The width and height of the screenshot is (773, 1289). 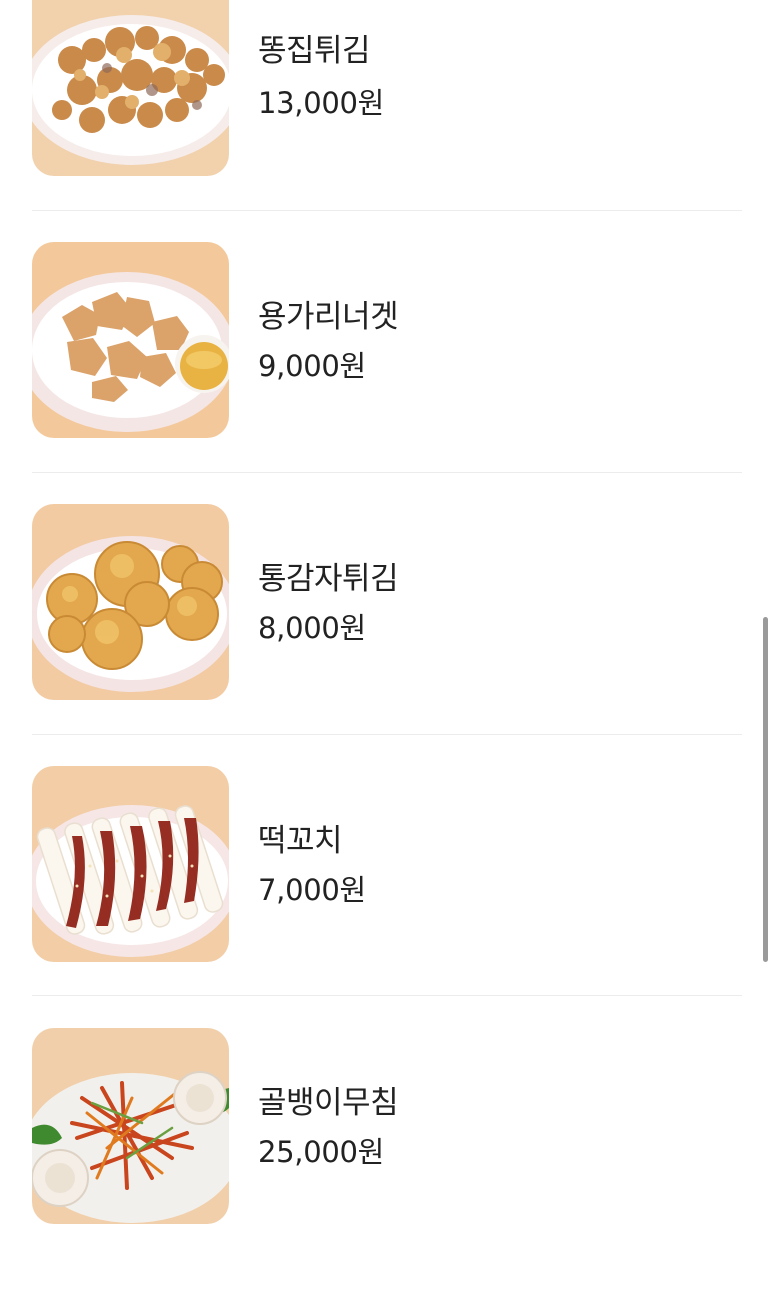 I want to click on menu-item-price: 7,000원, so click(x=312, y=890).